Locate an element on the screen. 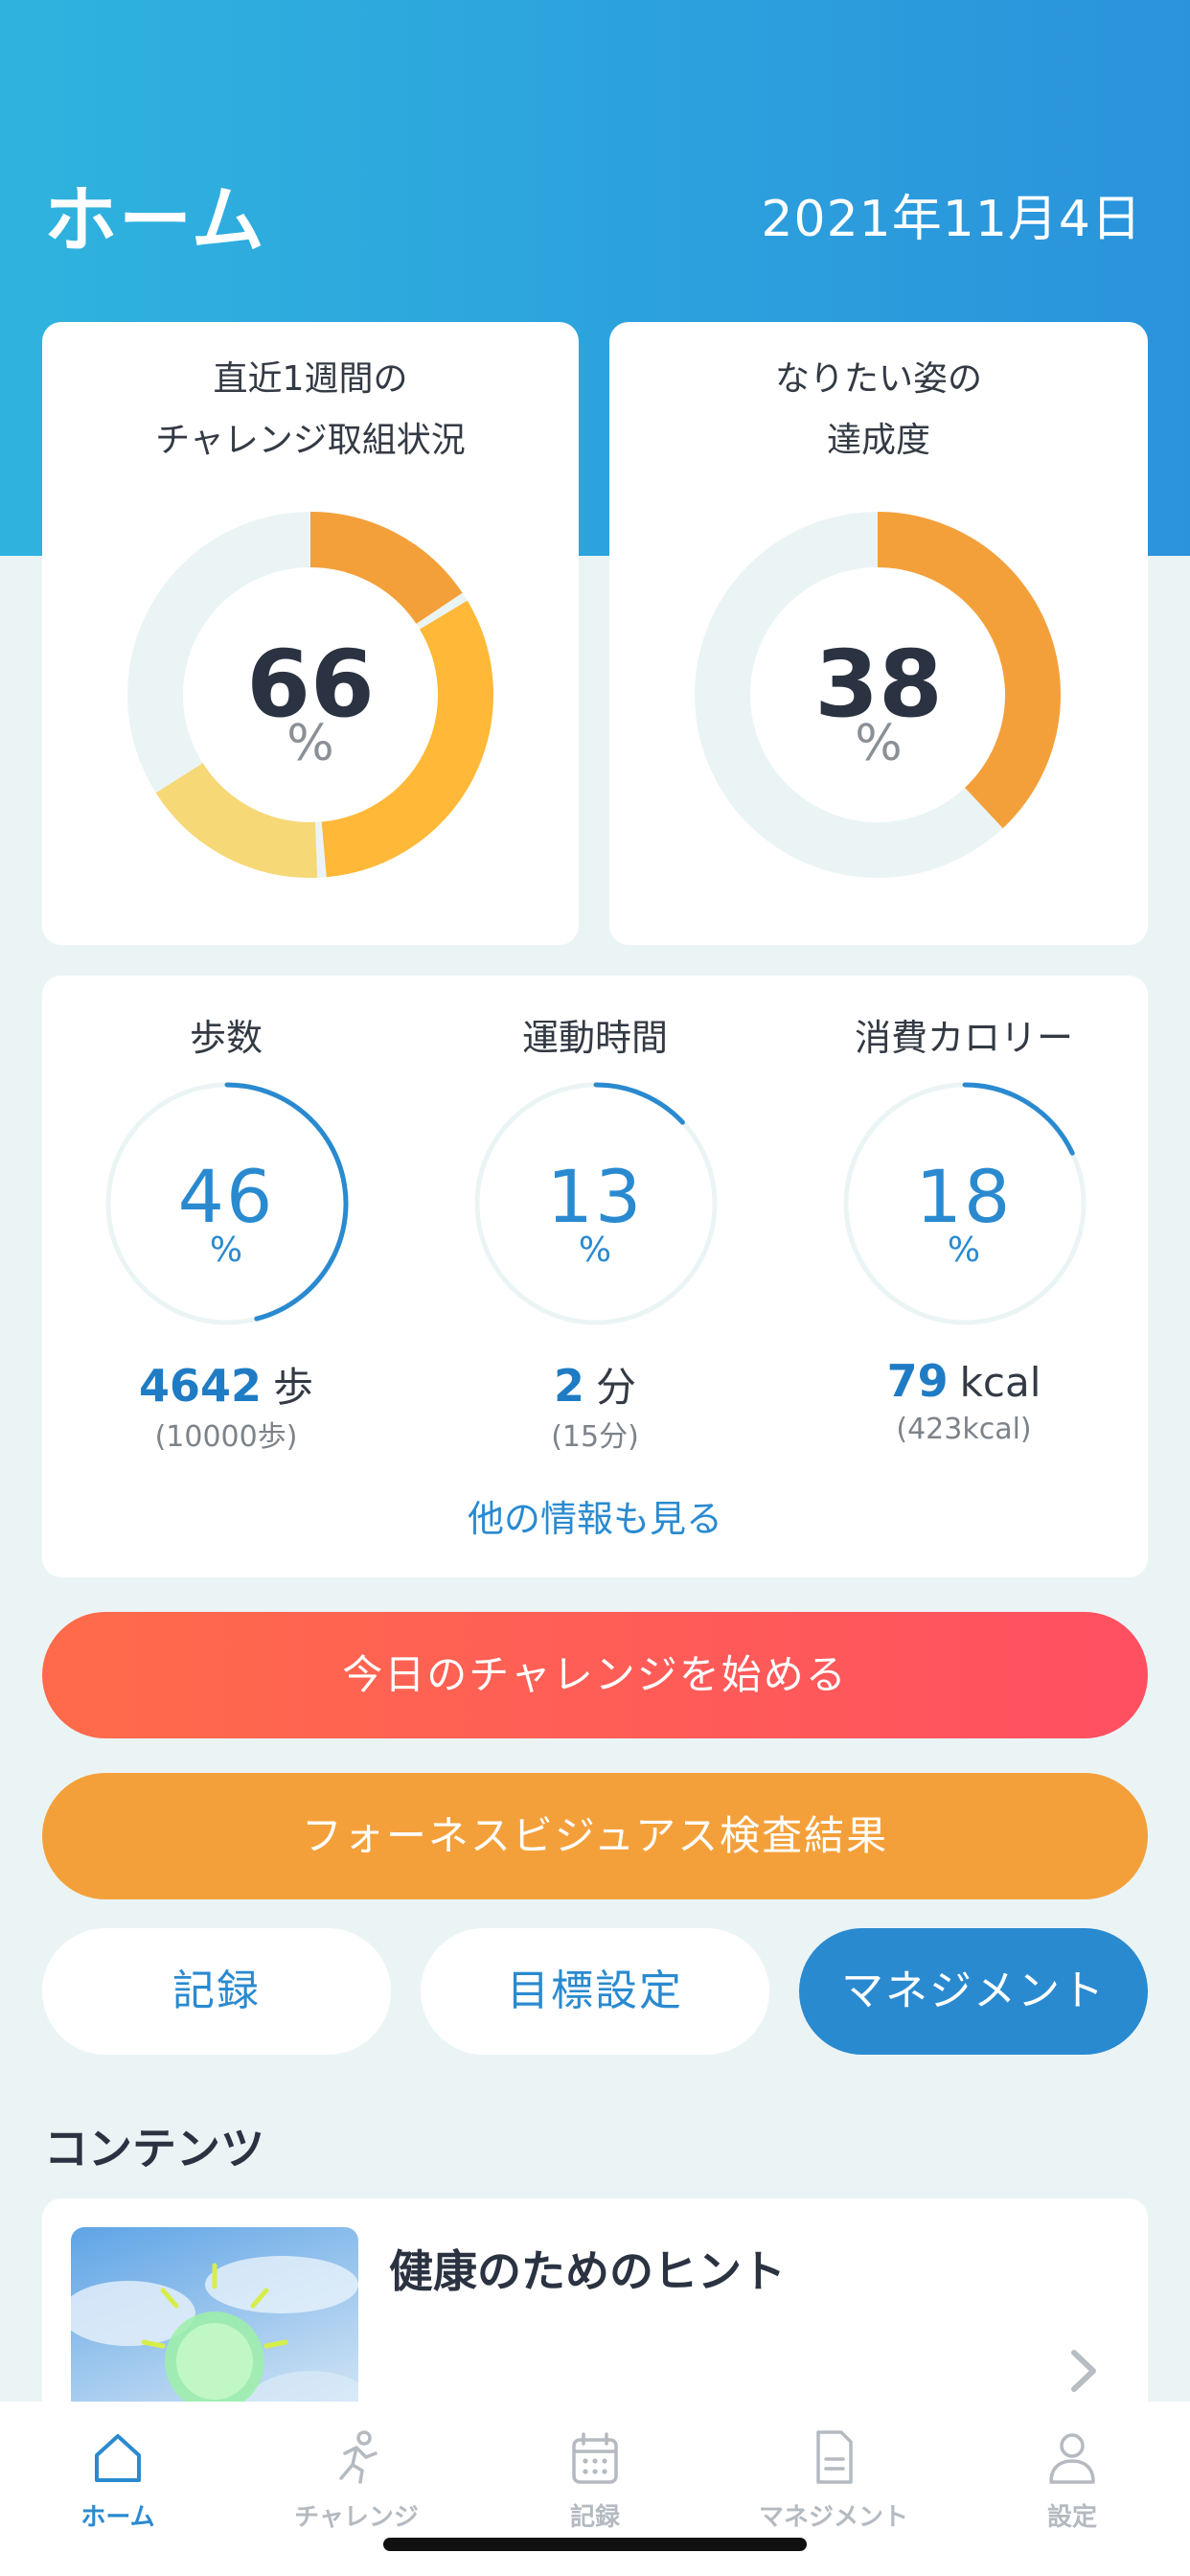 The image size is (1190, 2576). home-indicator is located at coordinates (595, 2544).